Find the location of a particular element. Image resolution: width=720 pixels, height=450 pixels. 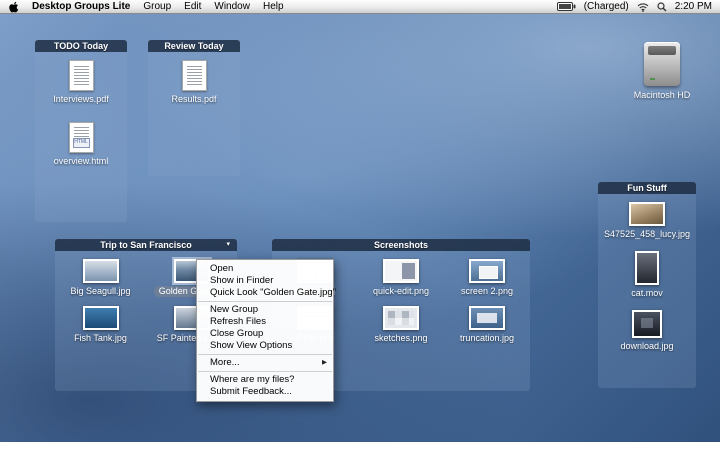

menu-item-label: Close Group is located at coordinates (237, 333).